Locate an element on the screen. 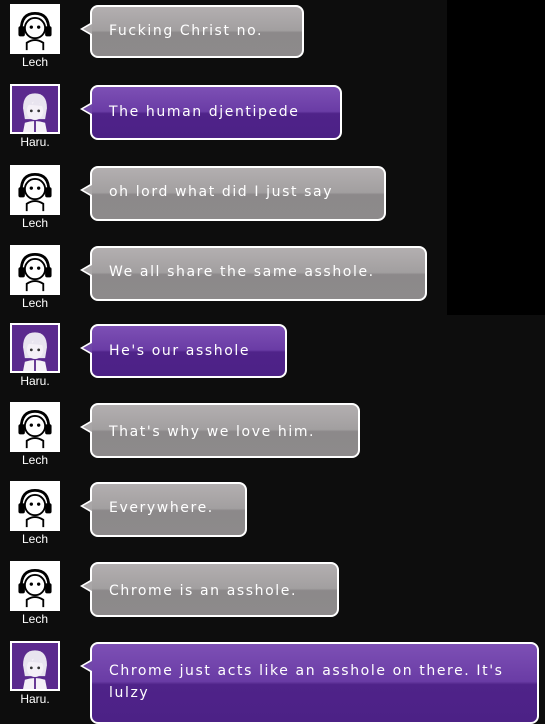 The width and height of the screenshot is (545, 724). message-text: The human djentipede is located at coordinates (204, 112).